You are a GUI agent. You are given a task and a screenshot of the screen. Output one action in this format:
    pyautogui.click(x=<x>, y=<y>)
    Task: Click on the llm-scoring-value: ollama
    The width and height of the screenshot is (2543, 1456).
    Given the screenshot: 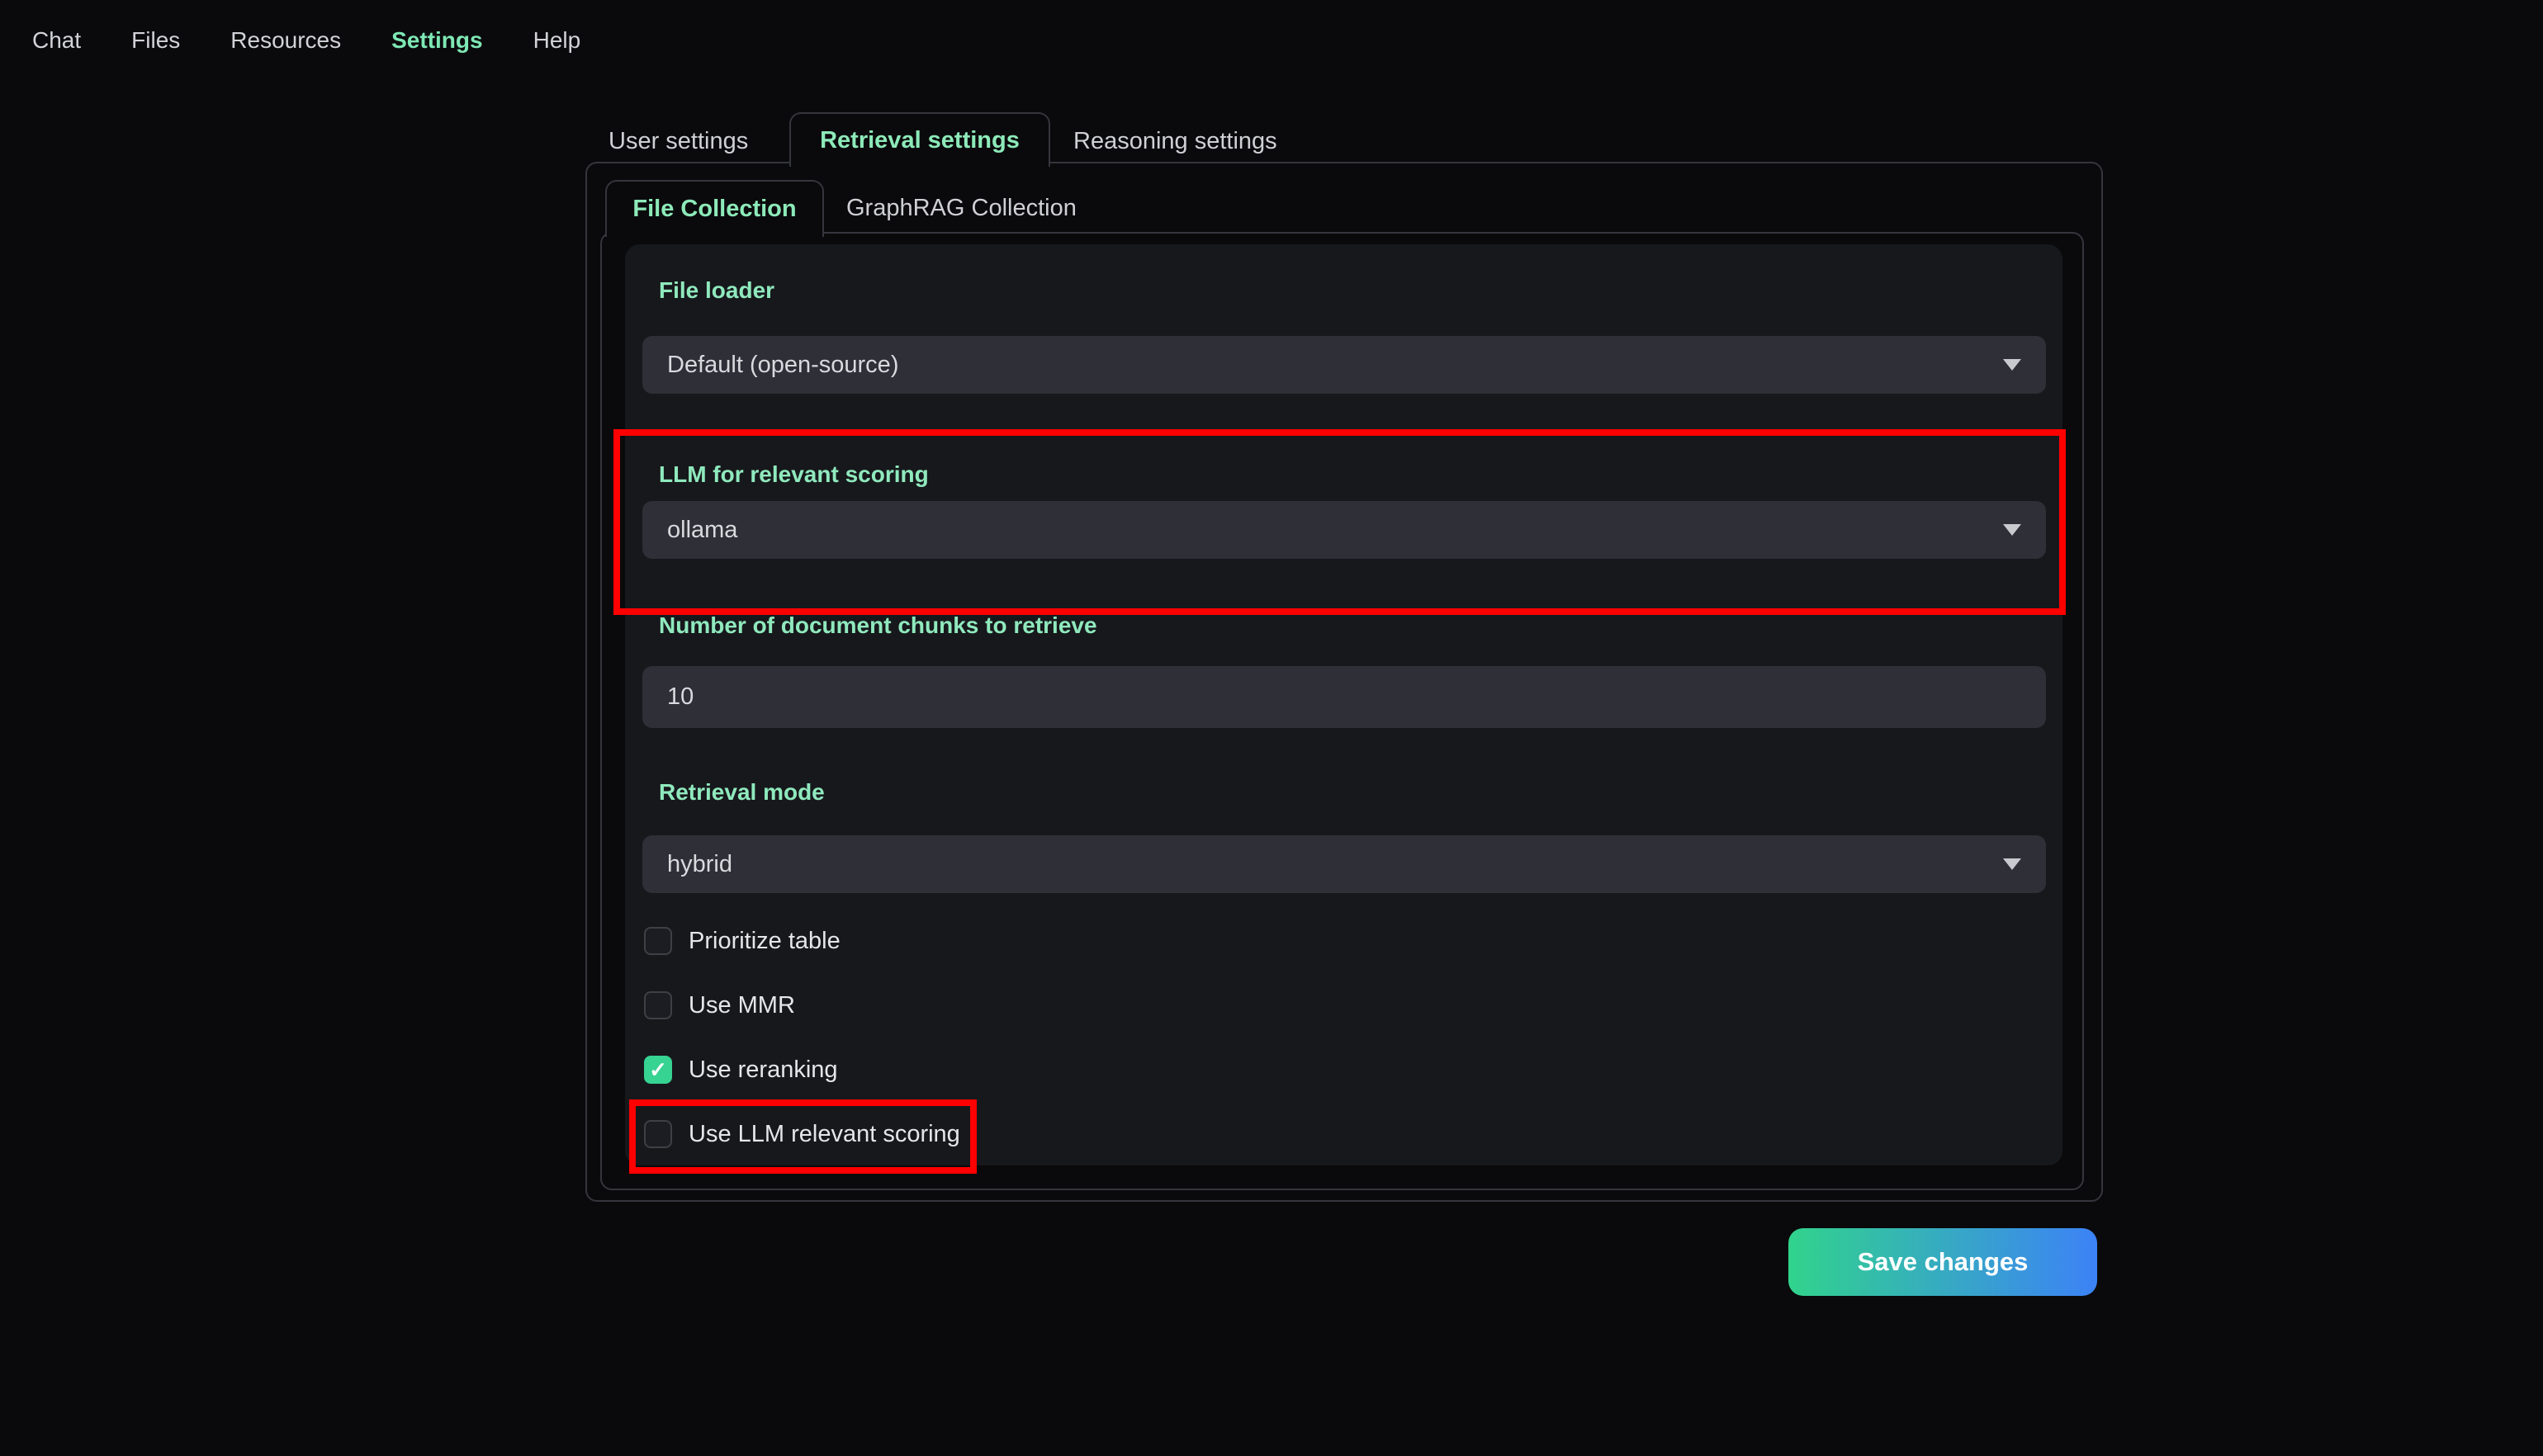 What is the action you would take?
    pyautogui.click(x=702, y=529)
    